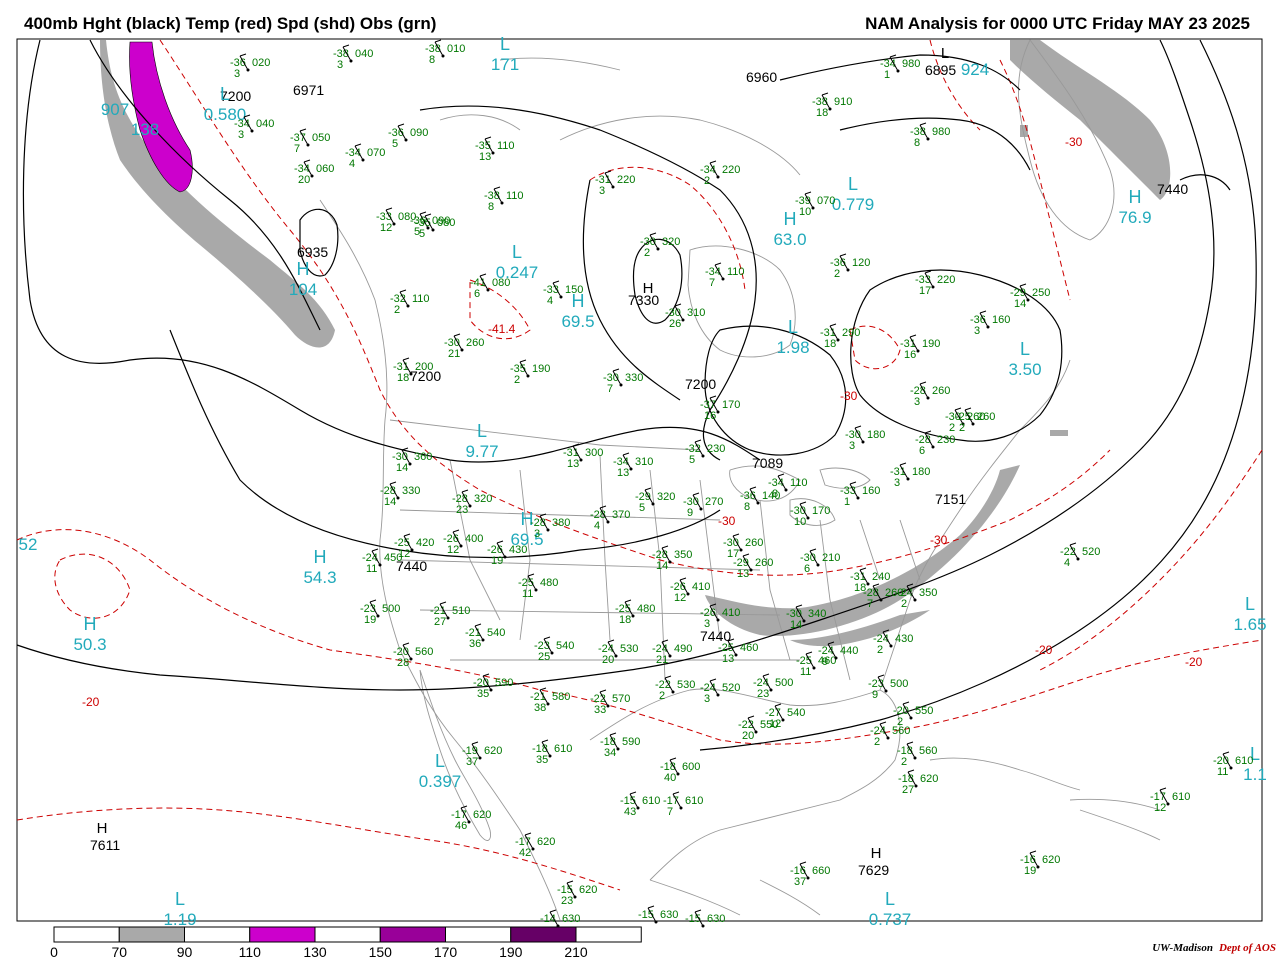 This screenshot has width=1280, height=960. I want to click on station-dewpoint: 17, so click(925, 291).